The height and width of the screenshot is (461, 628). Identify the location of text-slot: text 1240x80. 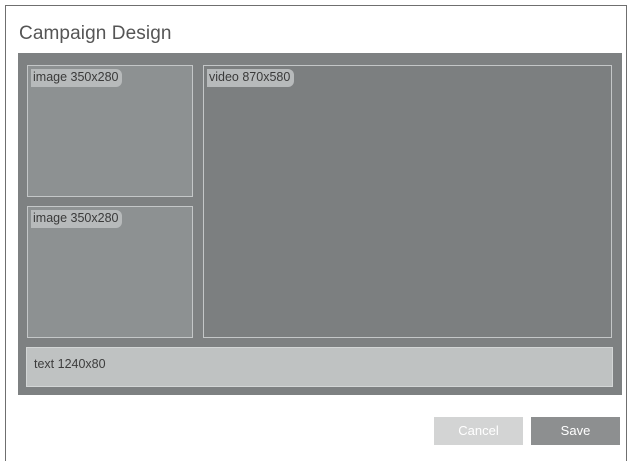
(319, 367).